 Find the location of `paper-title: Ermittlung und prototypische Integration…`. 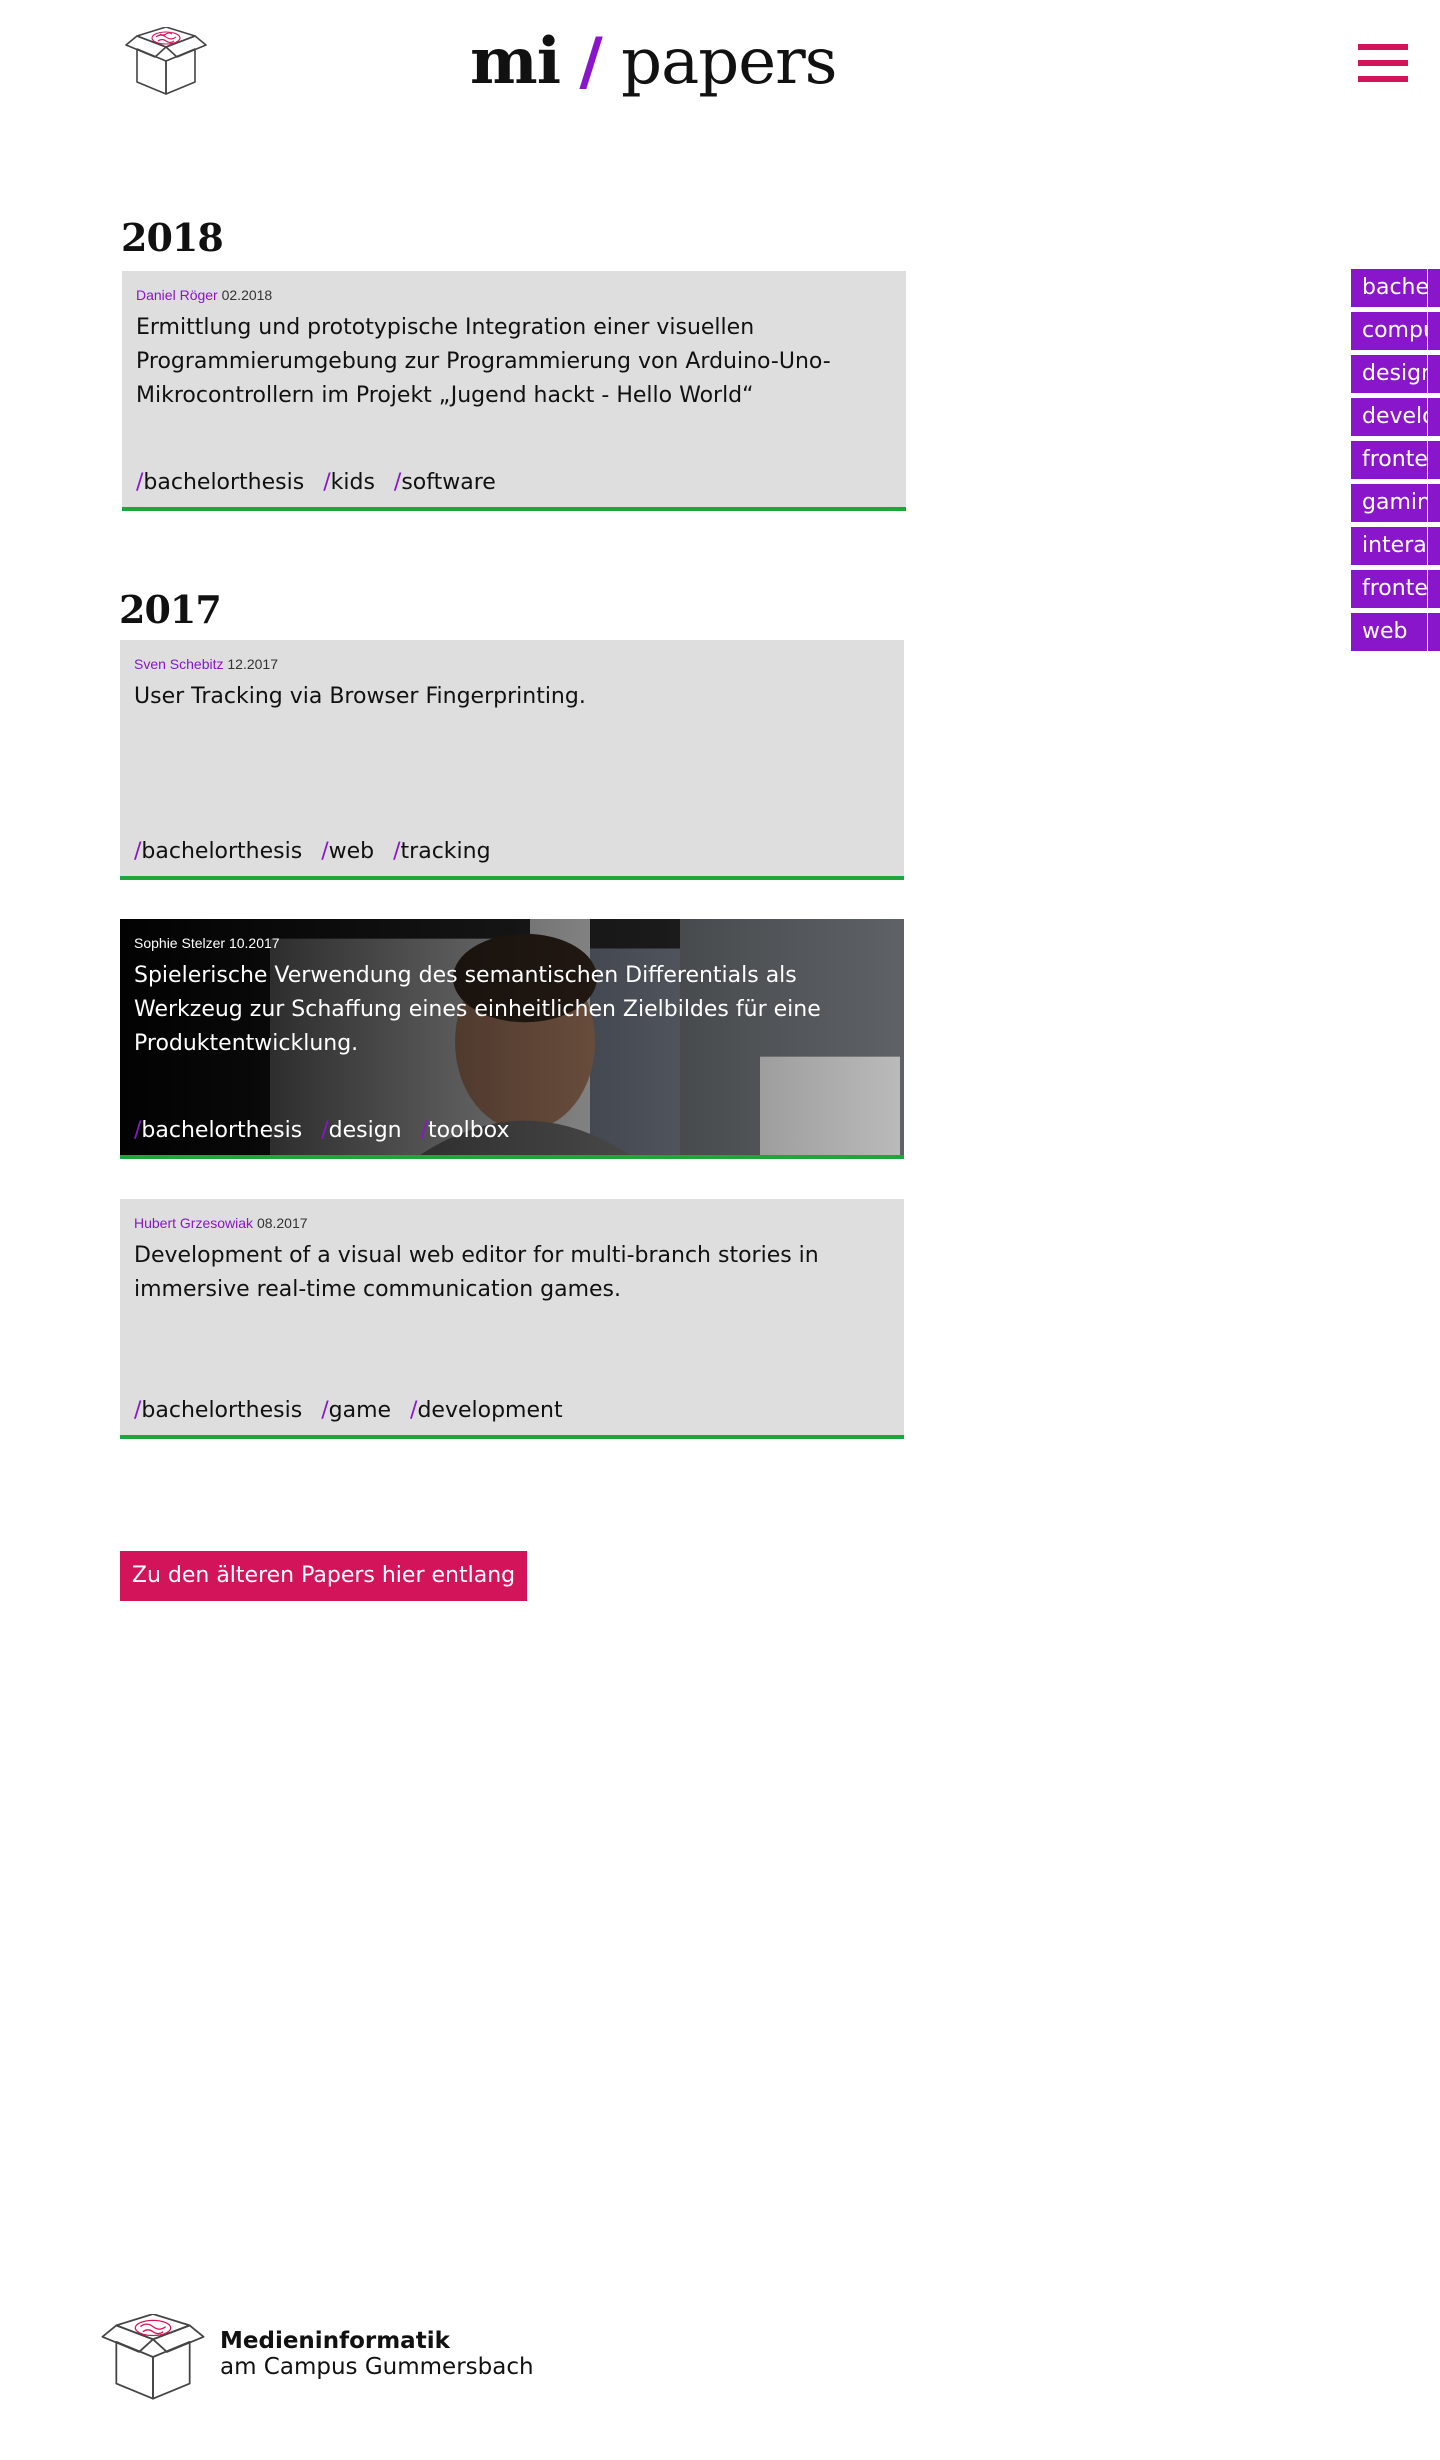

paper-title: Ermittlung und prototypische Integration… is located at coordinates (516, 362).